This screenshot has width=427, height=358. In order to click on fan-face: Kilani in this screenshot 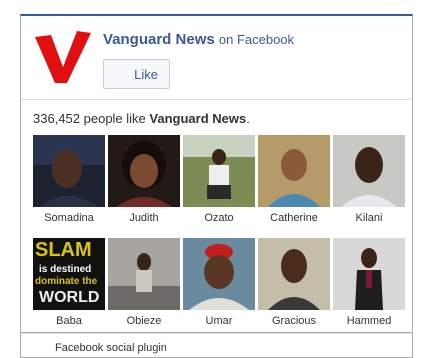, I will do `click(369, 182)`.